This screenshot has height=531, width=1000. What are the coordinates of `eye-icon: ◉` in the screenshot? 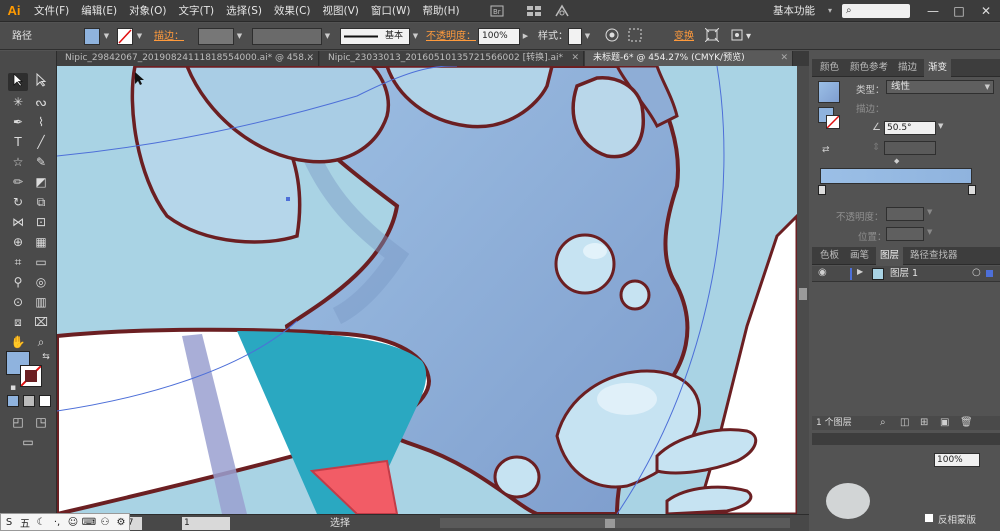 It's located at (822, 272).